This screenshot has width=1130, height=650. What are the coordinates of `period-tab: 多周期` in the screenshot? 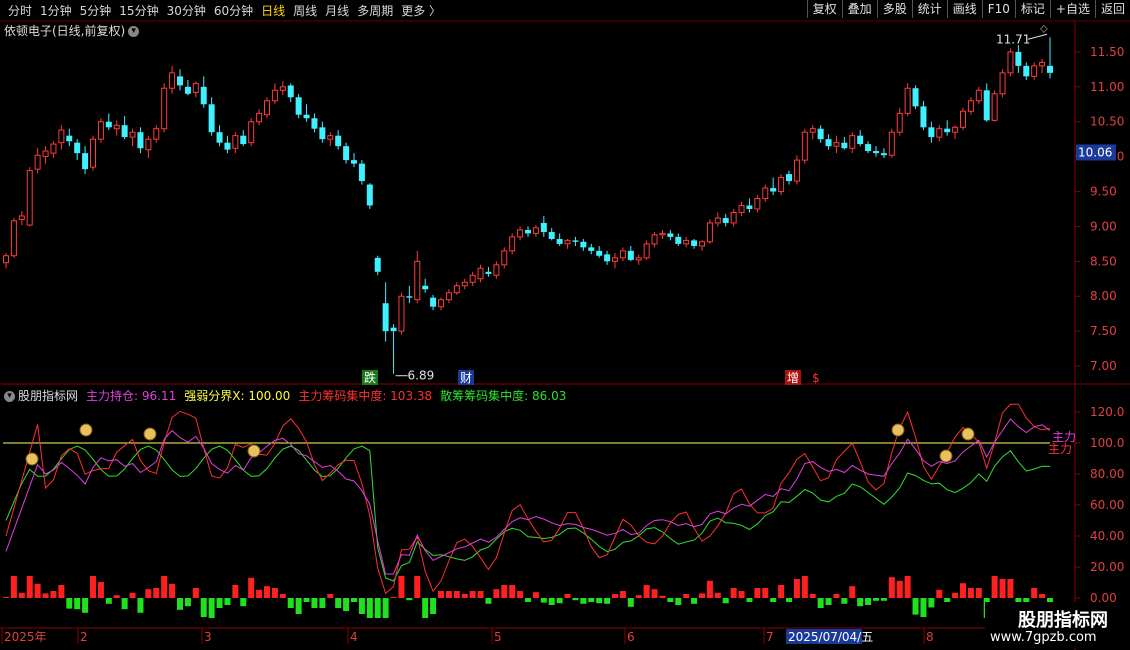 It's located at (375, 10).